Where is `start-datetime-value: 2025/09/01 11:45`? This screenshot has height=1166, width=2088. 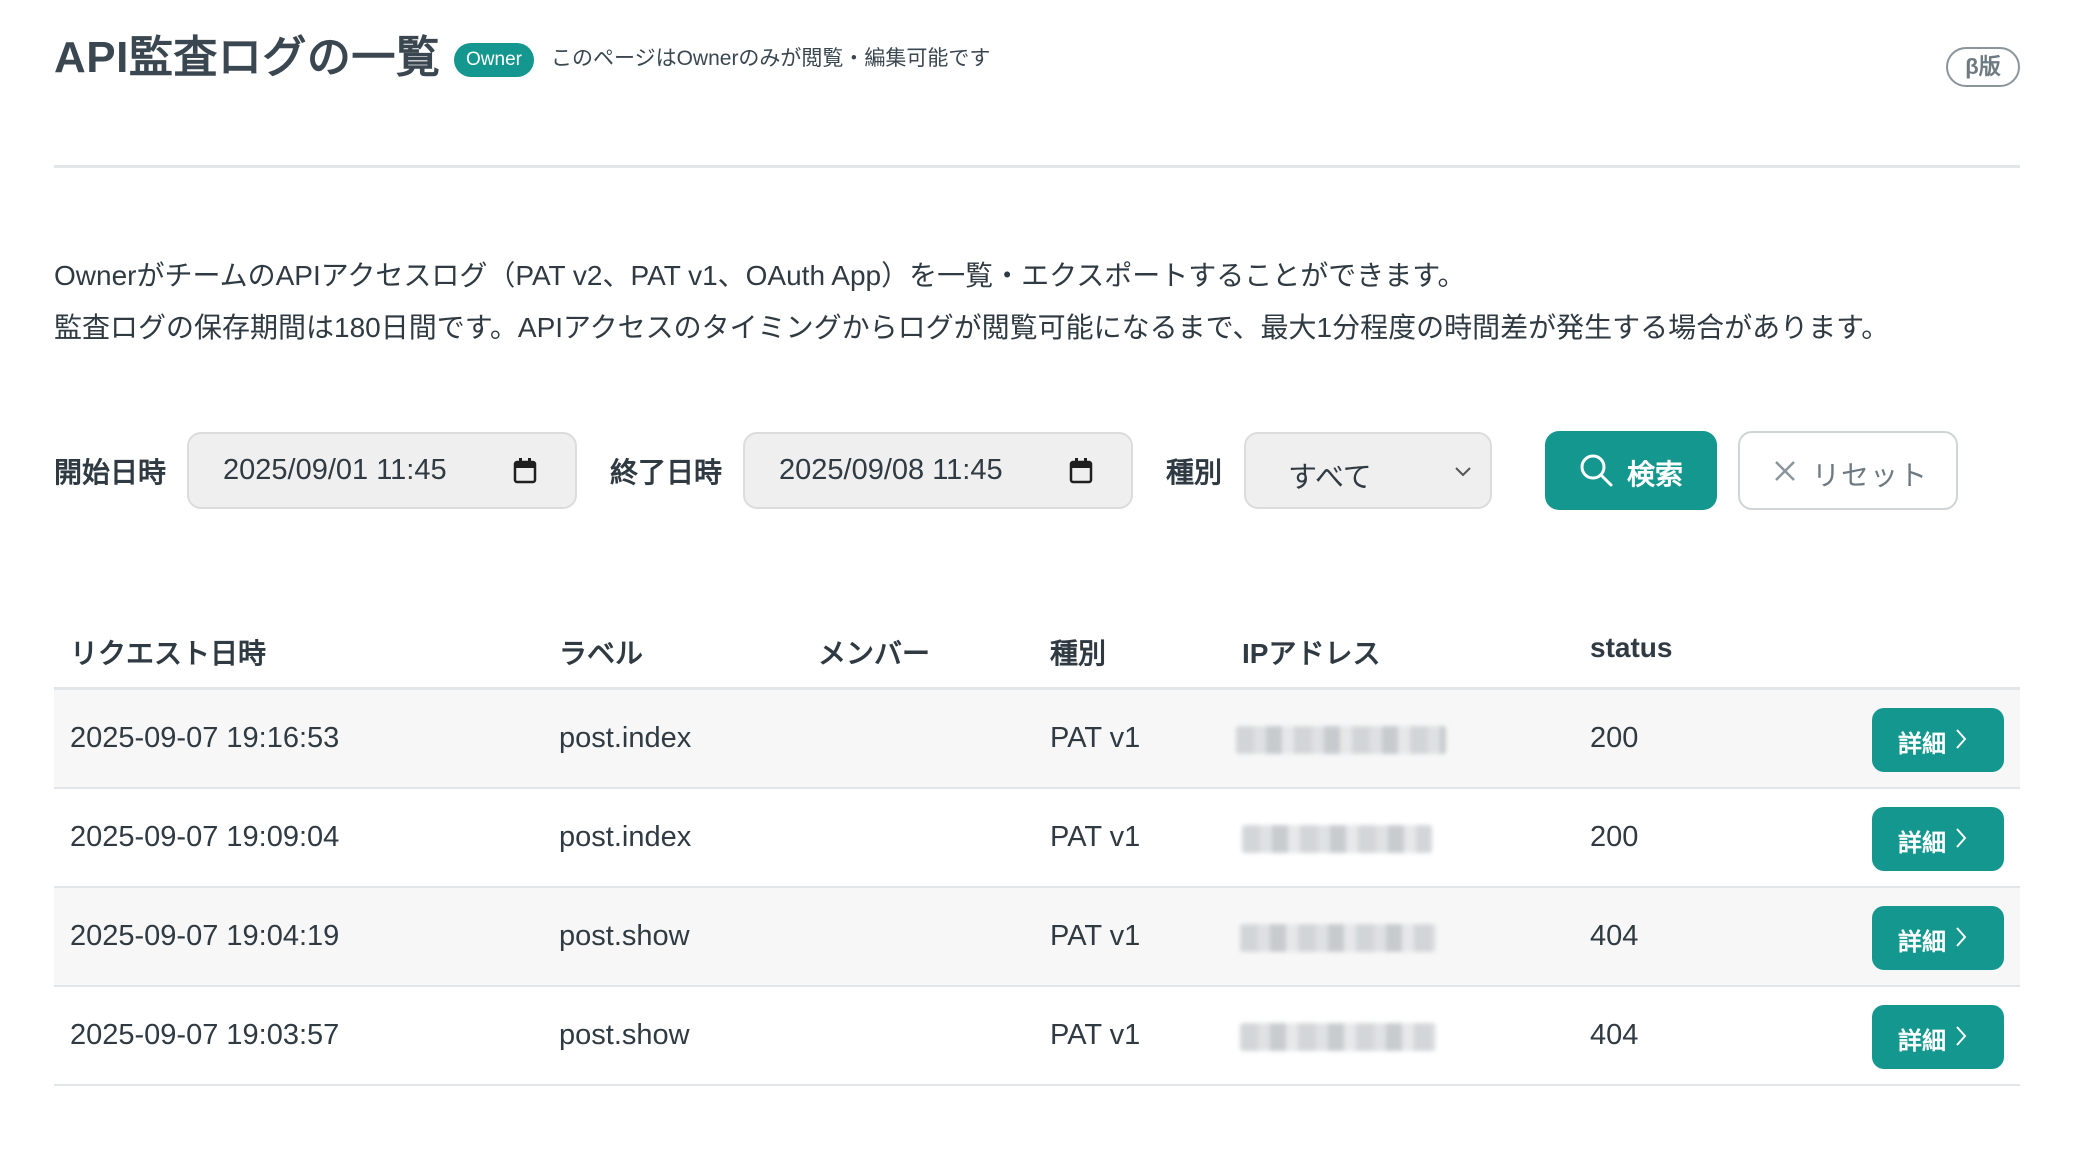
start-datetime-value: 2025/09/01 11:45 is located at coordinates (335, 470).